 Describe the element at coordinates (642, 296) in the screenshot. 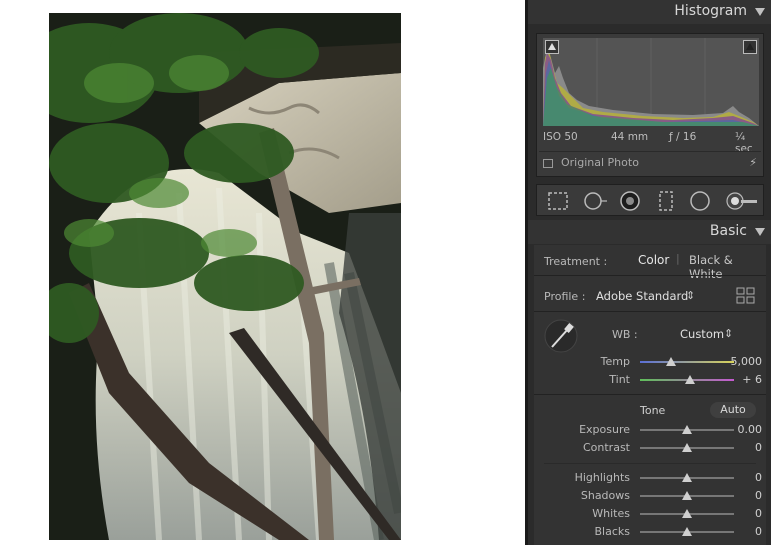

I see `profile-dropdown: Adobe Standard` at that location.